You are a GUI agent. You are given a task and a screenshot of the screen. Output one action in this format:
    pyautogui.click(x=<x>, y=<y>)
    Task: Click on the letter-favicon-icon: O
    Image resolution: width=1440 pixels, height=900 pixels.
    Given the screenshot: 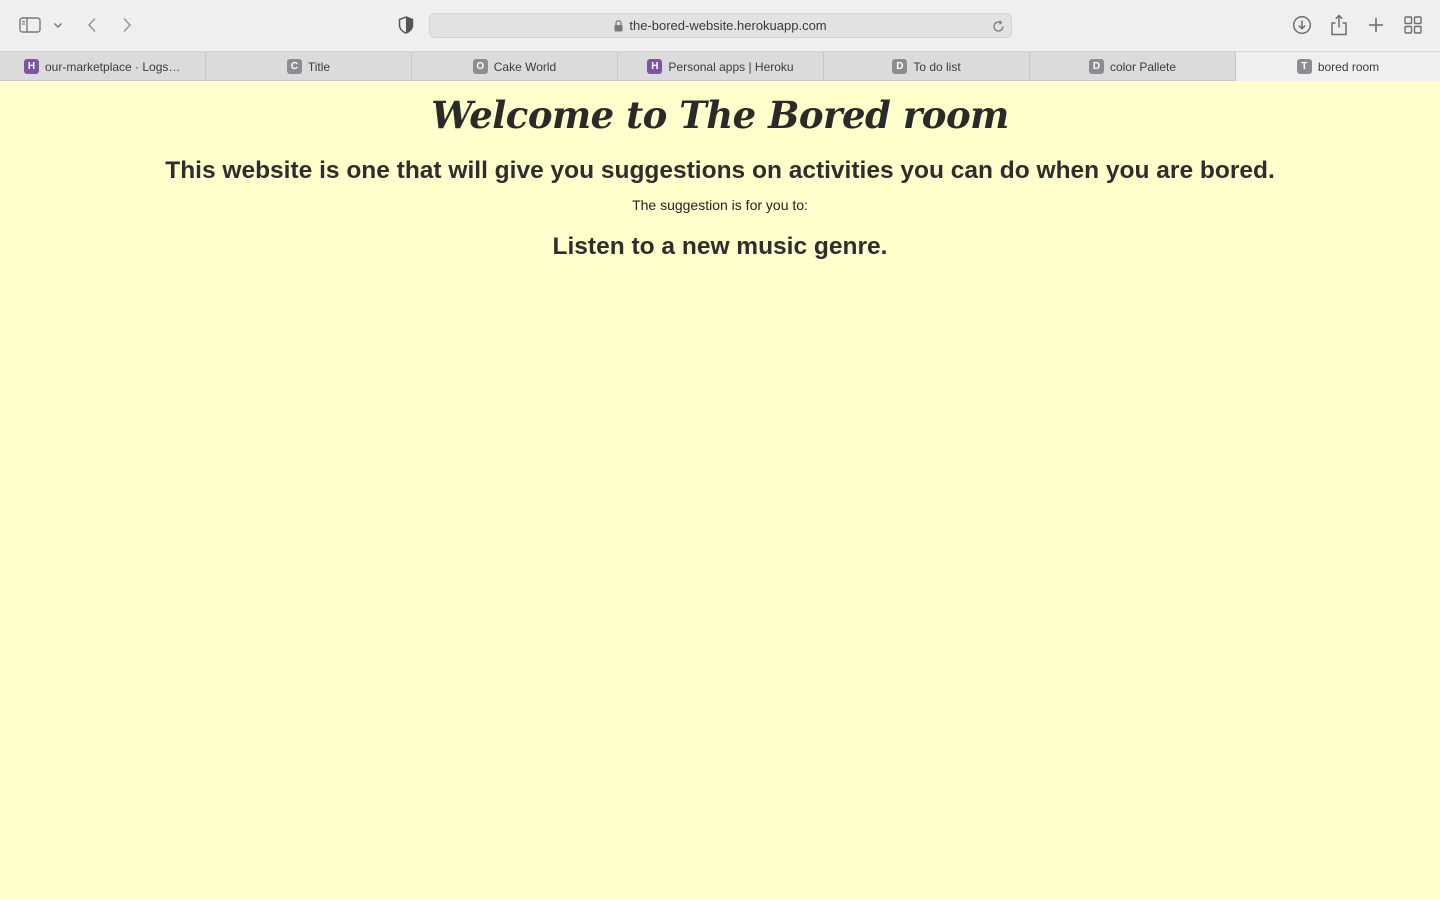 What is the action you would take?
    pyautogui.click(x=480, y=66)
    